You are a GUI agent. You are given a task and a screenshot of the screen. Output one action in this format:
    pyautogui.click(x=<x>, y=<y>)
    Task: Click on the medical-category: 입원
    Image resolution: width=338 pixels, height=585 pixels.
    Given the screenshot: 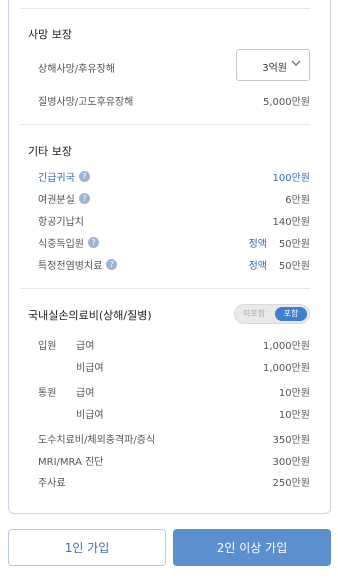 What is the action you would take?
    pyautogui.click(x=47, y=346)
    